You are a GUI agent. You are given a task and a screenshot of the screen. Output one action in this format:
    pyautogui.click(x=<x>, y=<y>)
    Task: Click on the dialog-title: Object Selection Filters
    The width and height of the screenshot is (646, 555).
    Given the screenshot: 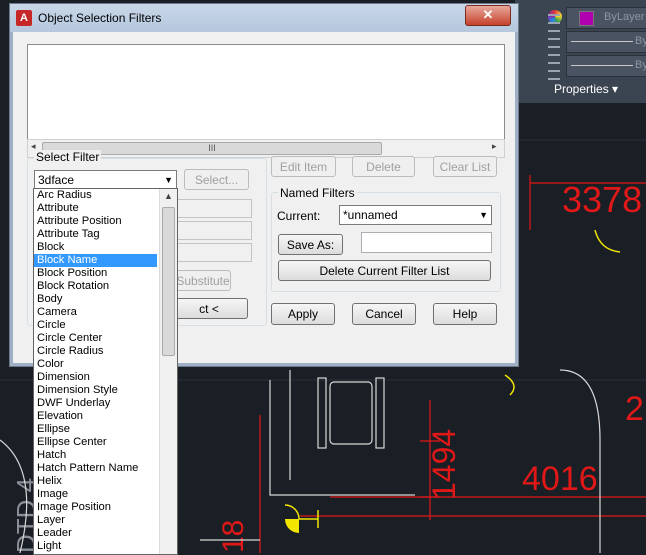 What is the action you would take?
    pyautogui.click(x=100, y=18)
    